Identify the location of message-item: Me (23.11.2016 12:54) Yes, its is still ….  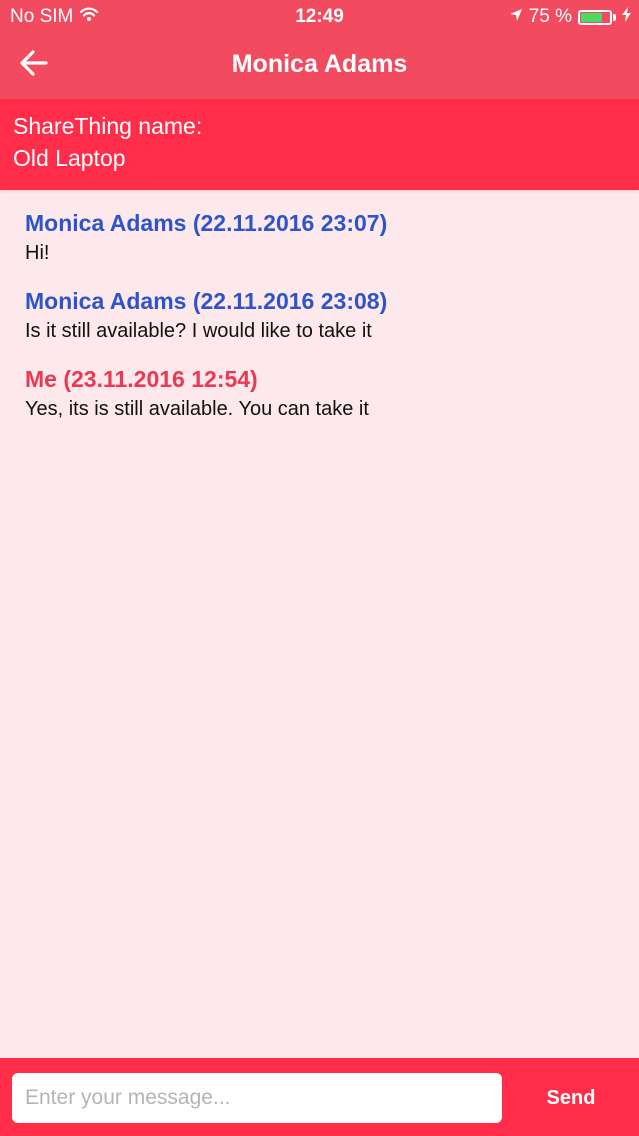
(197, 393).